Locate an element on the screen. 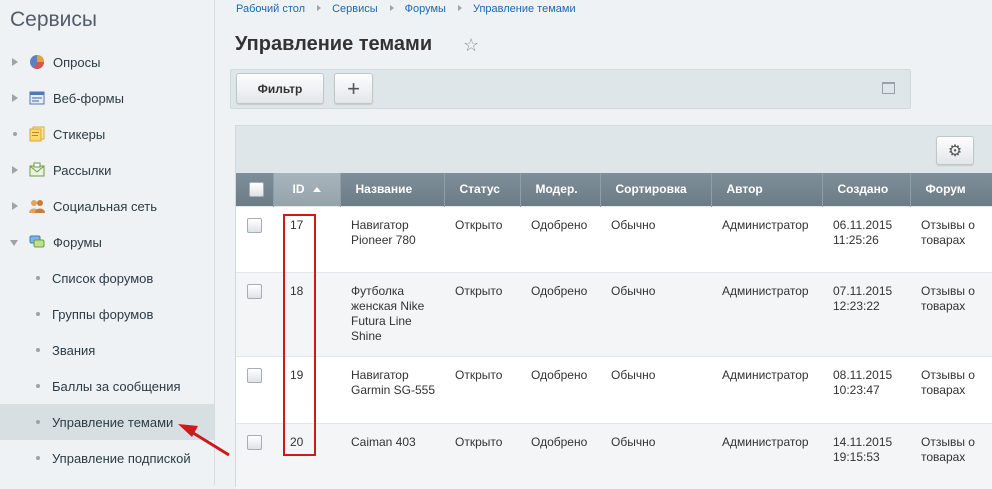  filter-button: Фильтр is located at coordinates (280, 88).